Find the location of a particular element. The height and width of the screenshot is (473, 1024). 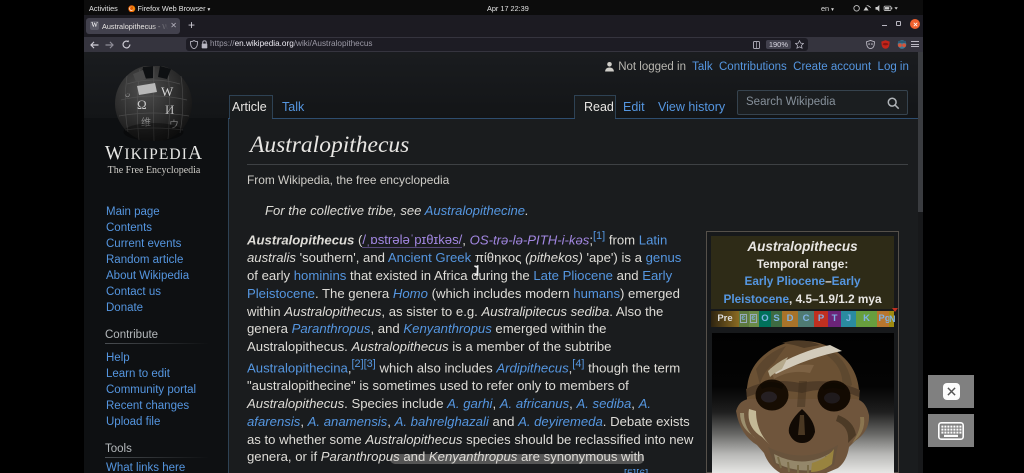

svg-text: Ω is located at coordinates (142, 104).